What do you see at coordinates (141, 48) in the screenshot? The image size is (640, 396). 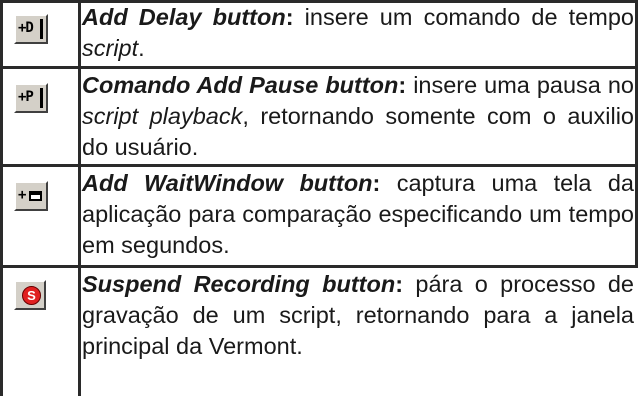 I see `add-delay-text-end: .` at bounding box center [141, 48].